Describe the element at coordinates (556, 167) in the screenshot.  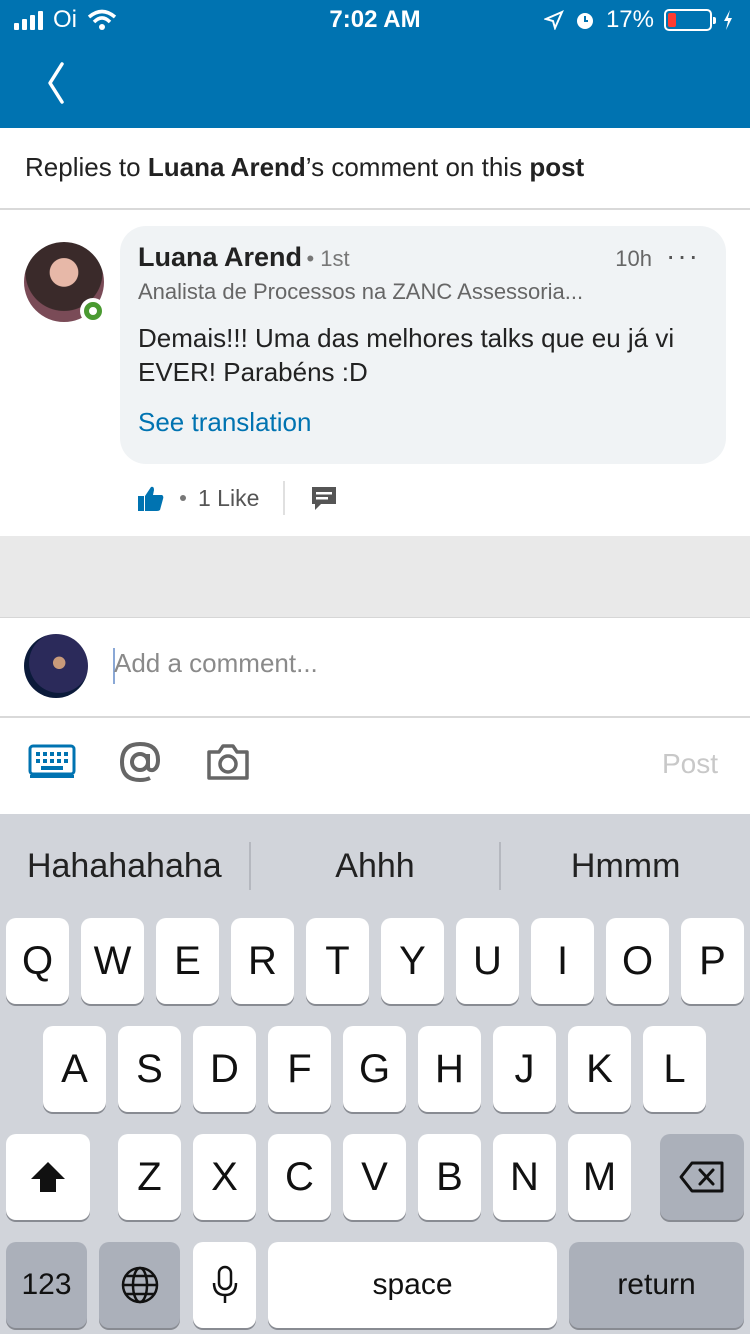
I see `header-post-link: post` at that location.